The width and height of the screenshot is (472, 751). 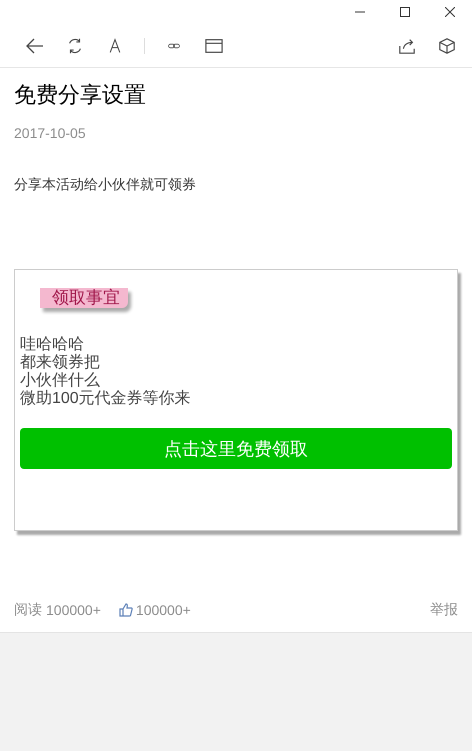 What do you see at coordinates (35, 46) in the screenshot?
I see `back-icon` at bounding box center [35, 46].